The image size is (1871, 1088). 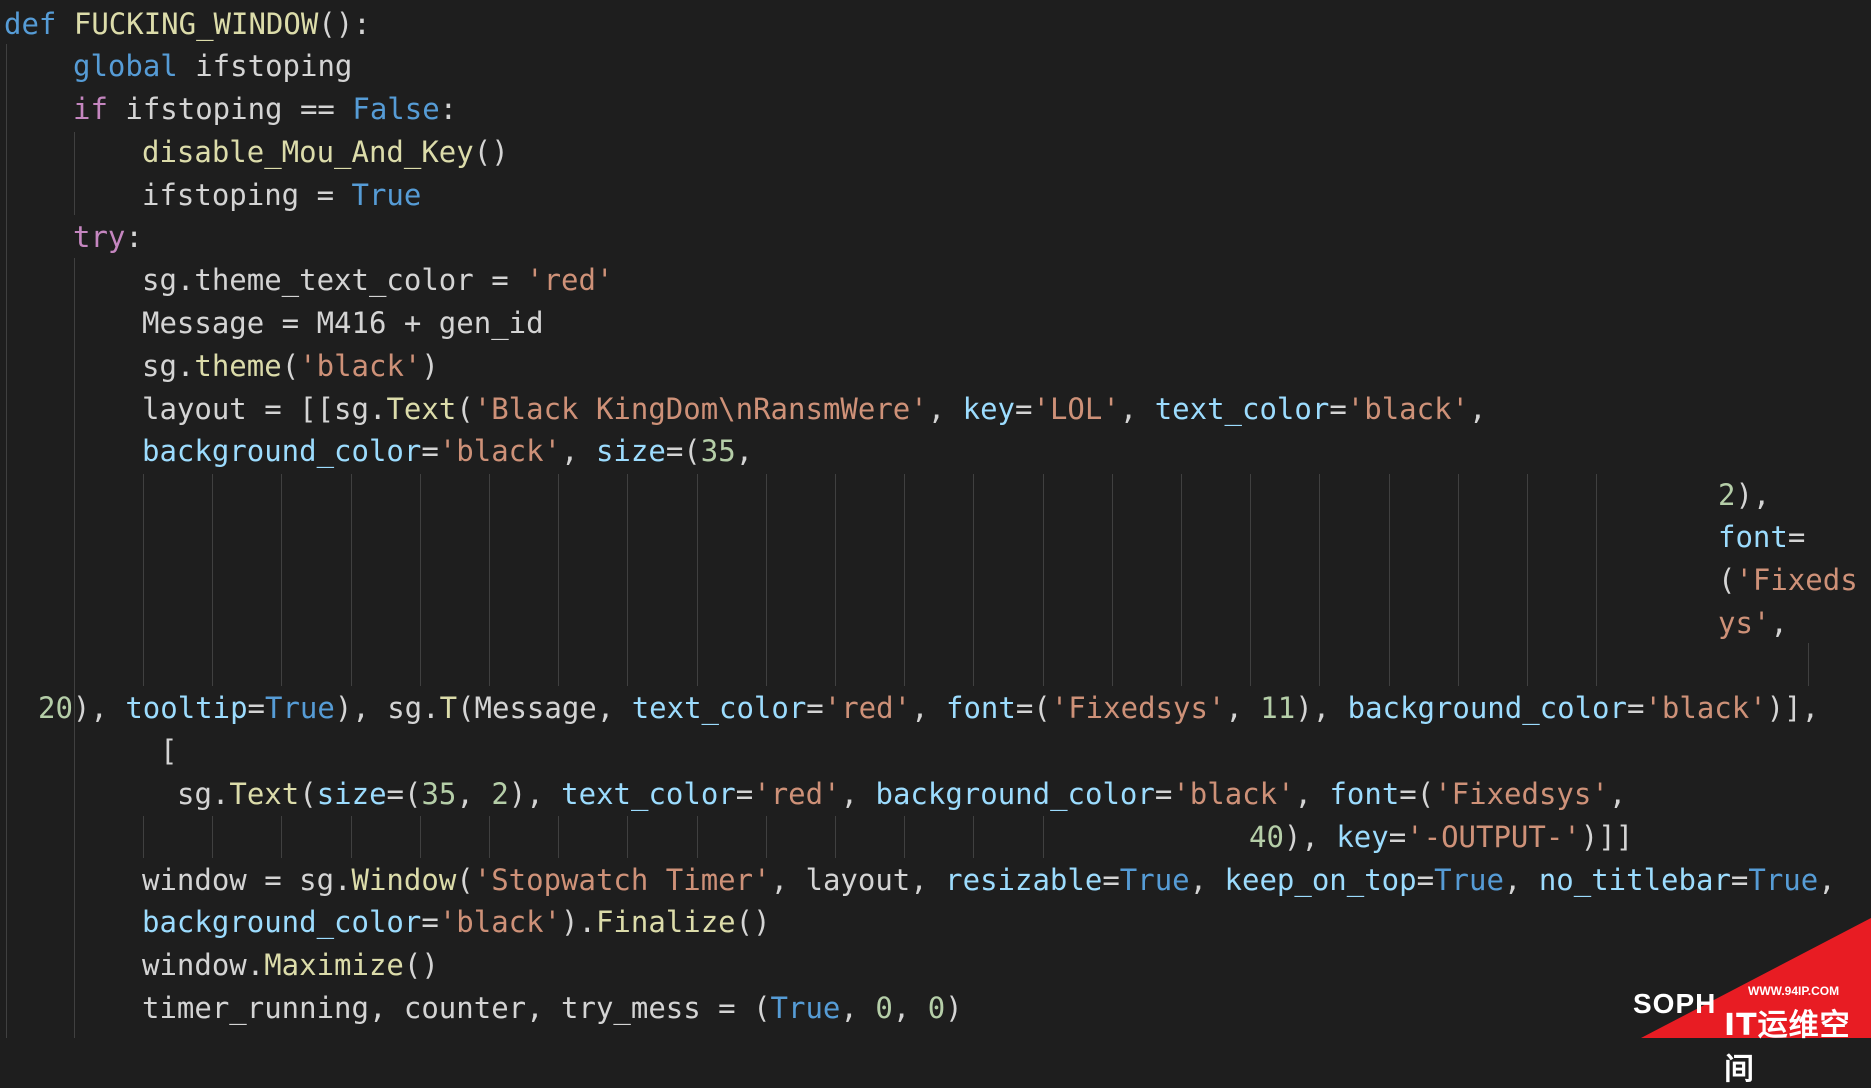 What do you see at coordinates (630, 451) in the screenshot?
I see `code-token: size` at bounding box center [630, 451].